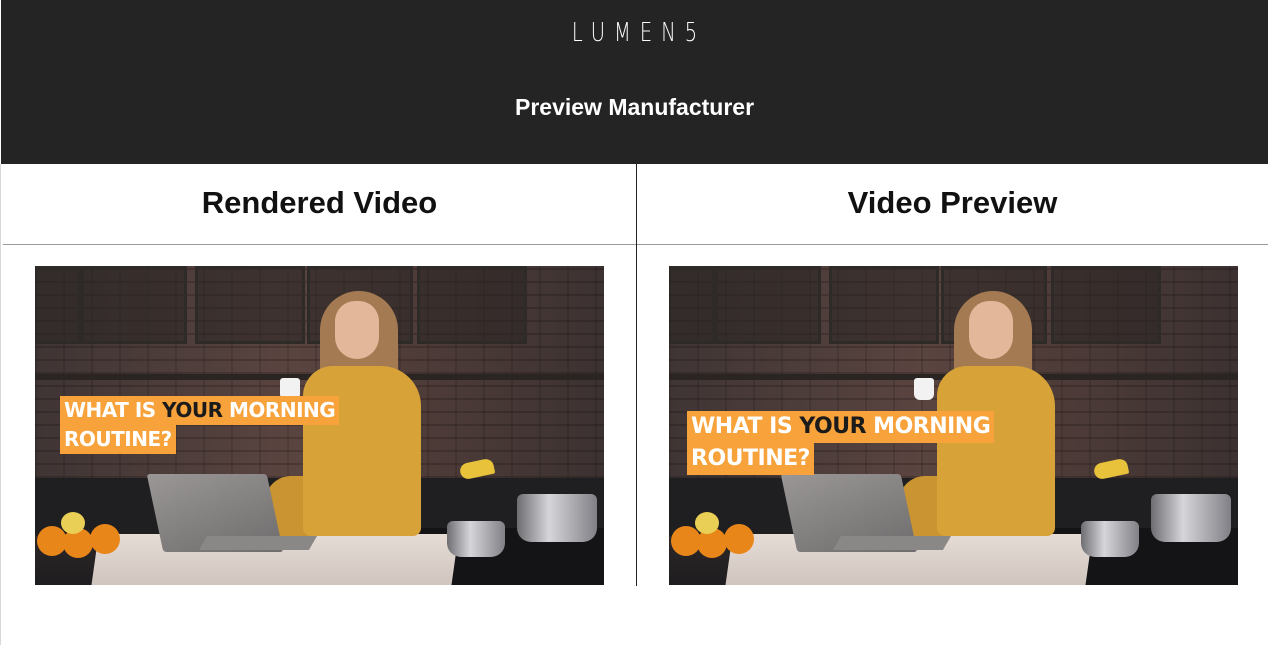  What do you see at coordinates (0, 404) in the screenshot?
I see `left-border` at bounding box center [0, 404].